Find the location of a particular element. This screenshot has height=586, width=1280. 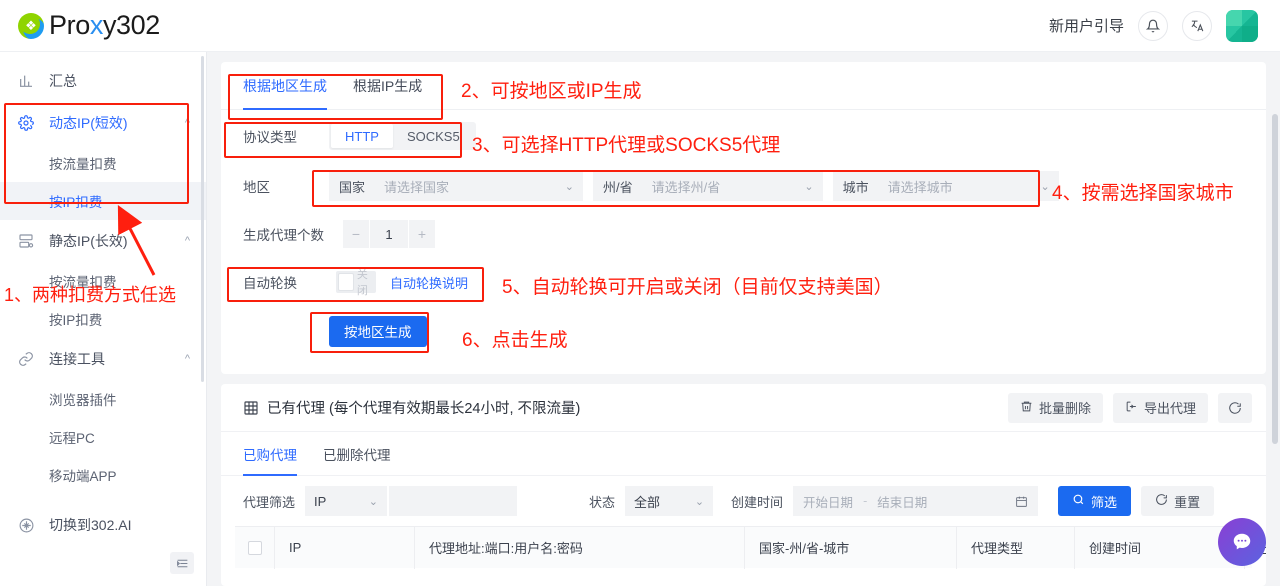

collapse-sidebar-icon is located at coordinates (182, 563).